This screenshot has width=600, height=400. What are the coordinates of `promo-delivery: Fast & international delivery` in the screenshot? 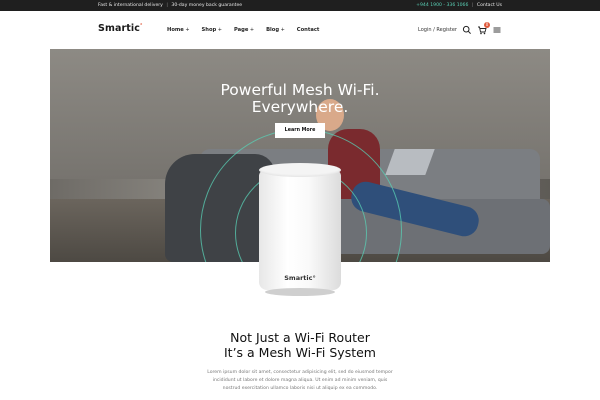 It's located at (130, 5).